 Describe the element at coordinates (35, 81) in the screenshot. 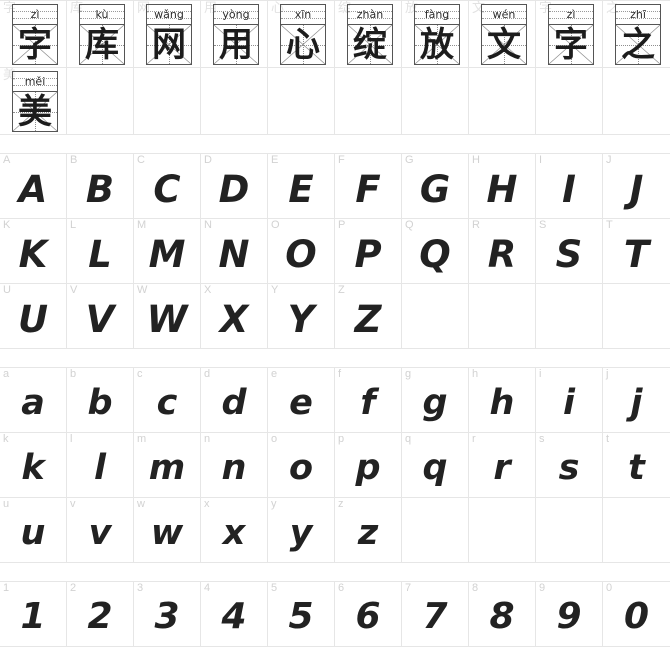

I see `pinyin-text: měi` at that location.